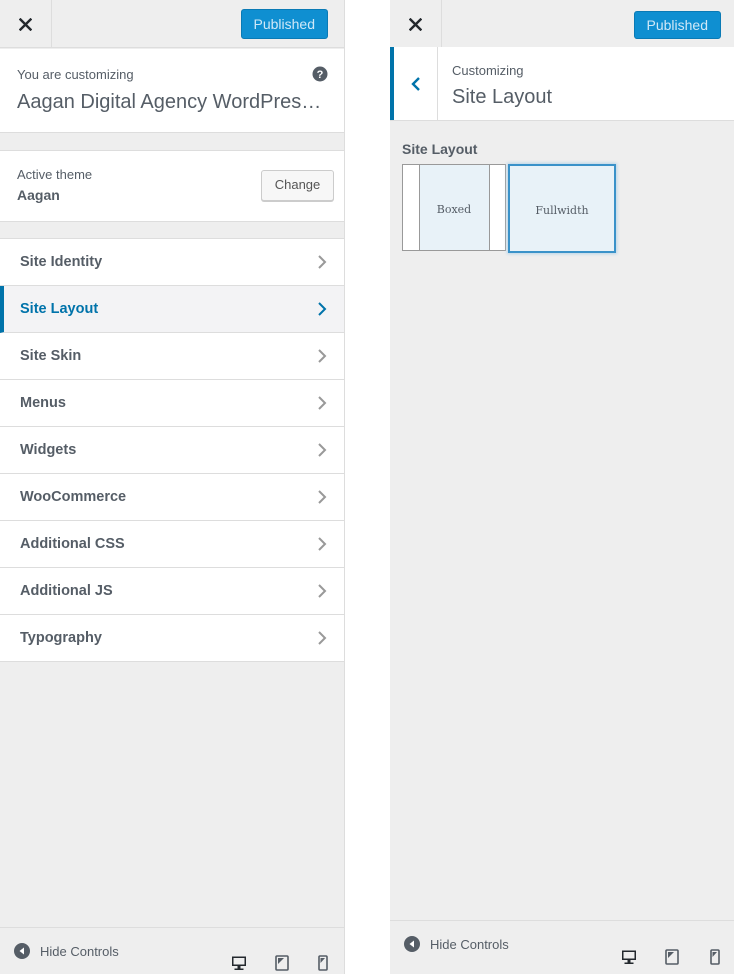  I want to click on layout-option-label: Boxed, so click(454, 209).